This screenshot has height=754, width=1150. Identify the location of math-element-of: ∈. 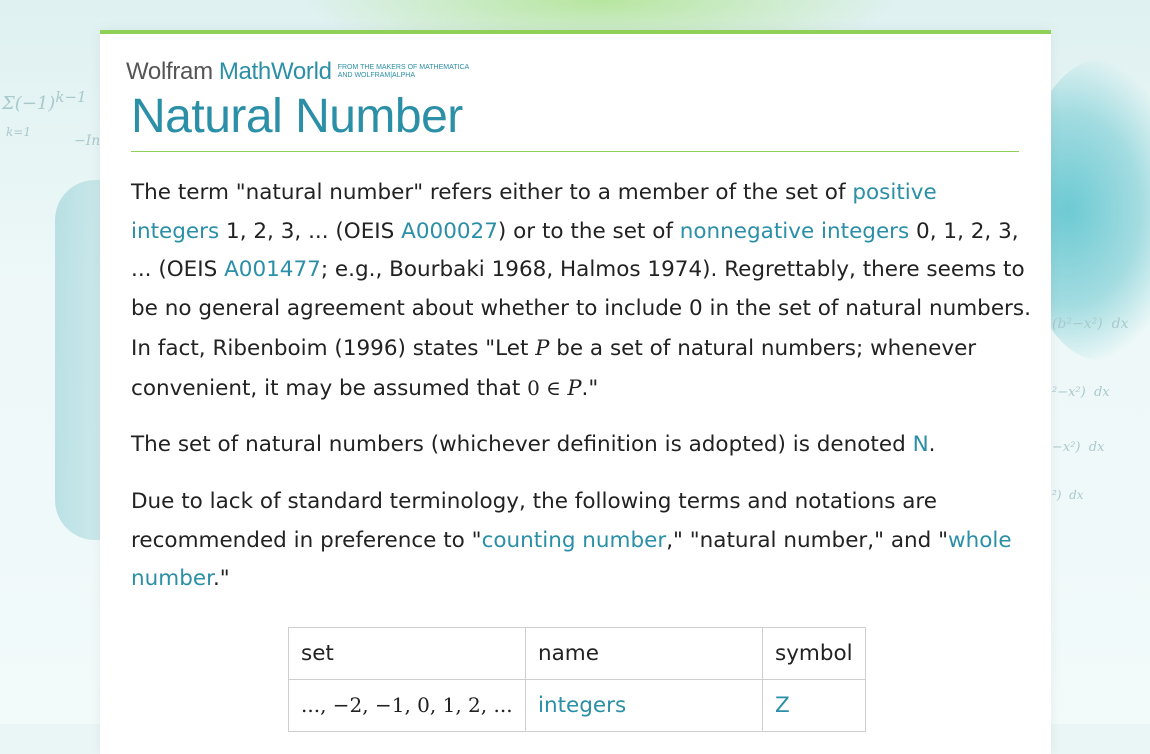
(553, 387).